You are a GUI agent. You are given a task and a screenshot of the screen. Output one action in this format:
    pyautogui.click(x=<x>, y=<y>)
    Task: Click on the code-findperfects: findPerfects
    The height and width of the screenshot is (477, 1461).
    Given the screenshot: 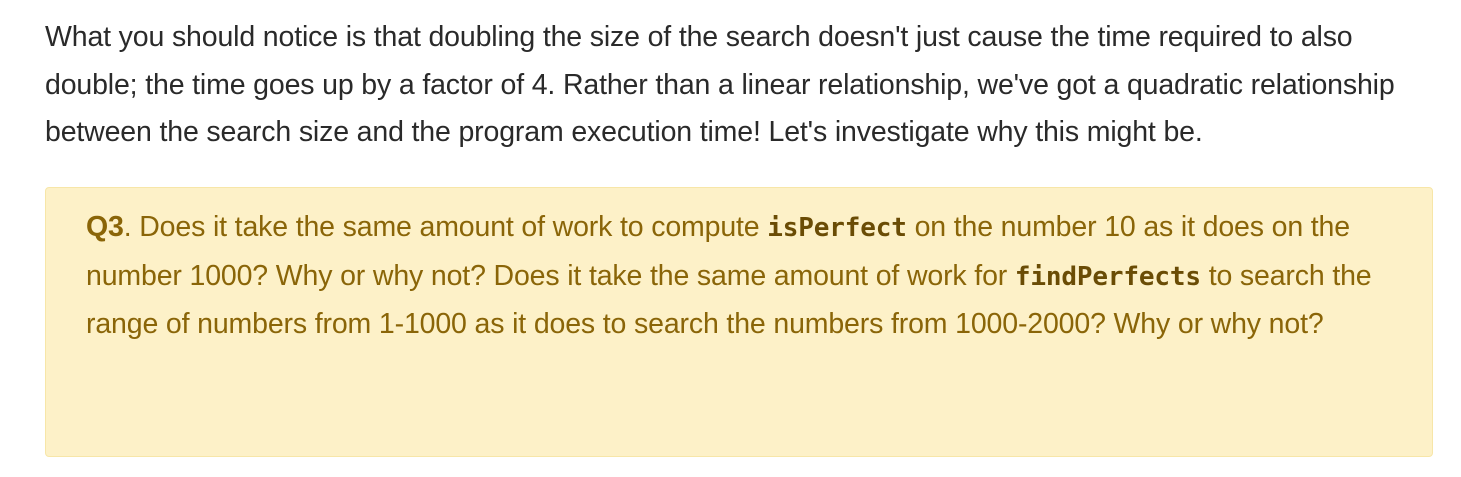 What is the action you would take?
    pyautogui.click(x=1107, y=276)
    